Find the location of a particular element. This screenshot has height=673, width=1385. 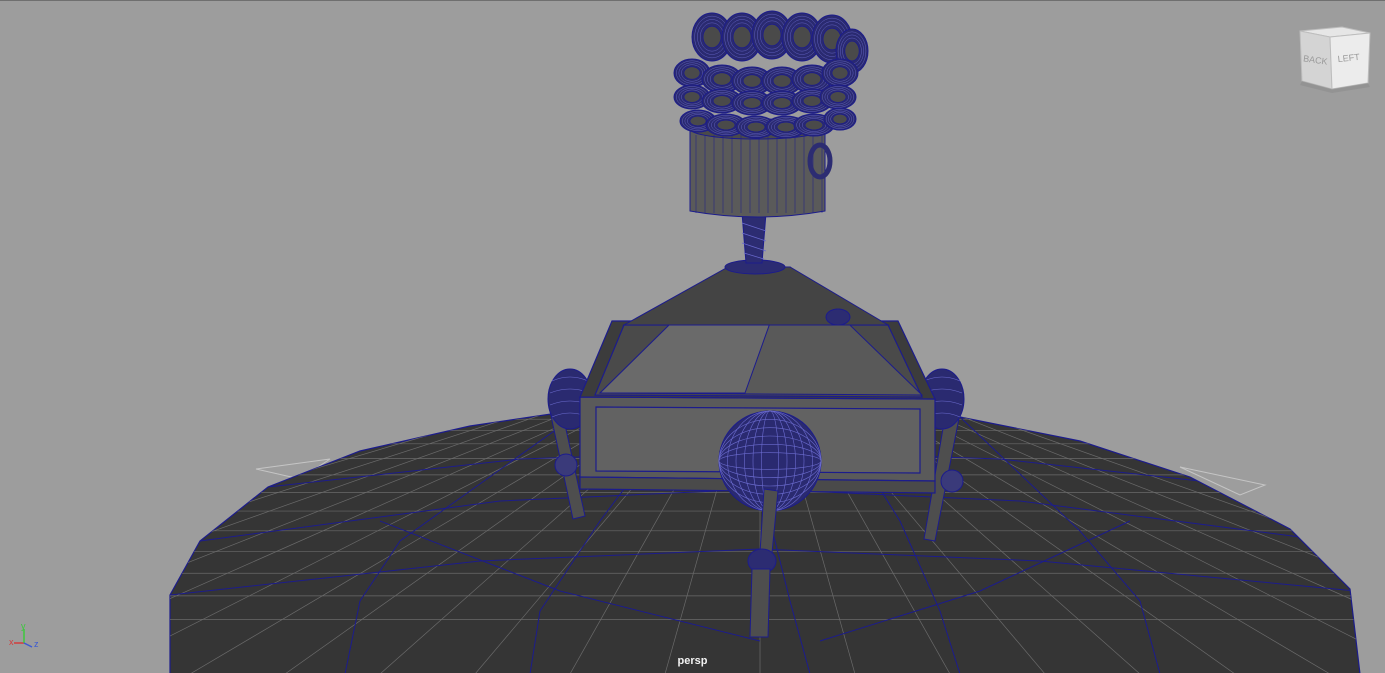

axis-gizmo: x y z is located at coordinates (24, 636).